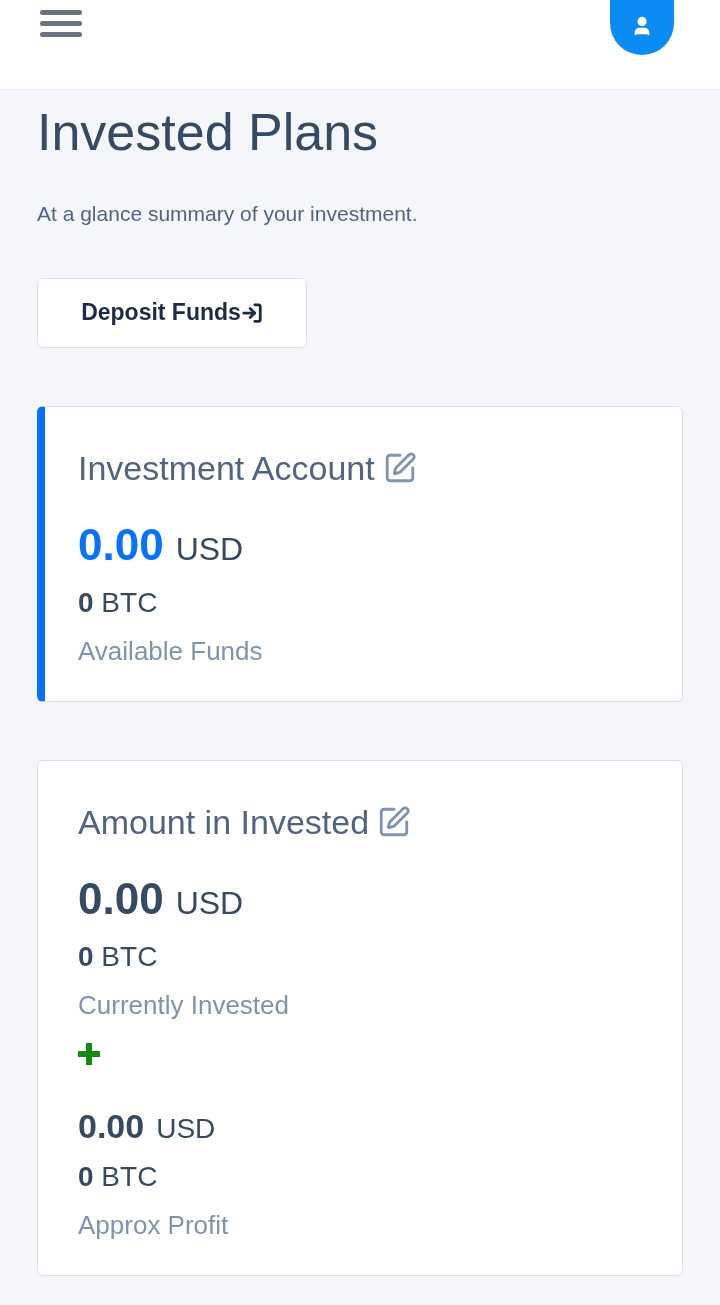 The width and height of the screenshot is (720, 1305). Describe the element at coordinates (228, 214) in the screenshot. I see `page-subtitle: At a glance summary of your investment.` at that location.